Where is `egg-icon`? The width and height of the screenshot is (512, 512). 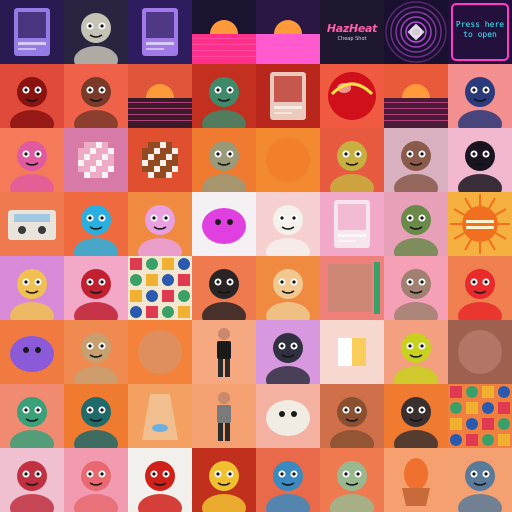 egg-icon is located at coordinates (416, 482).